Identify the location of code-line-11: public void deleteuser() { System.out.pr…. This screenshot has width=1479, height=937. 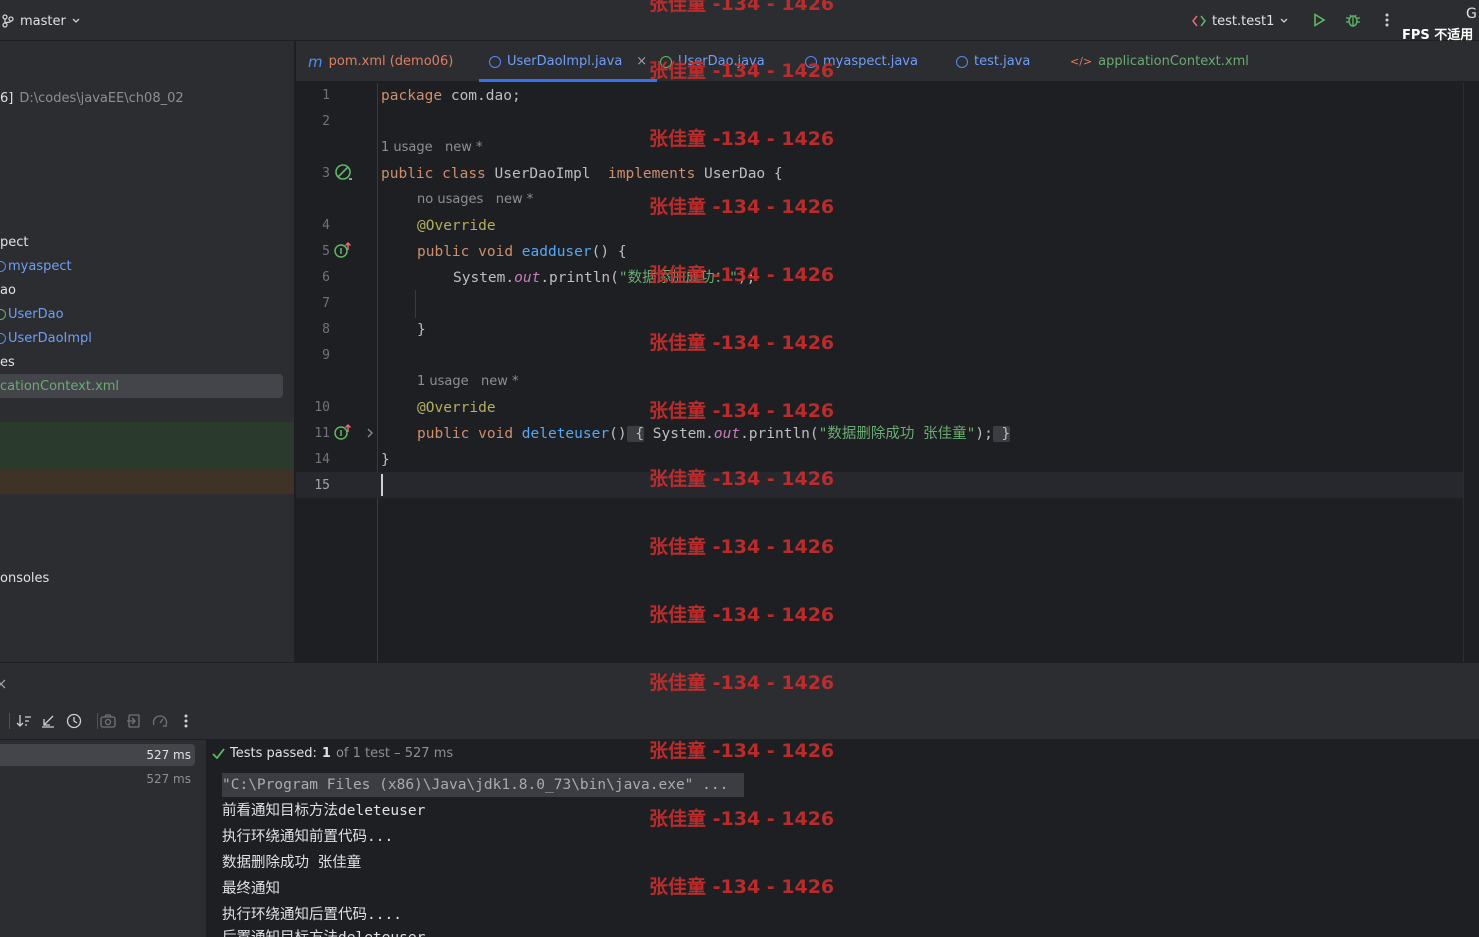
(714, 434).